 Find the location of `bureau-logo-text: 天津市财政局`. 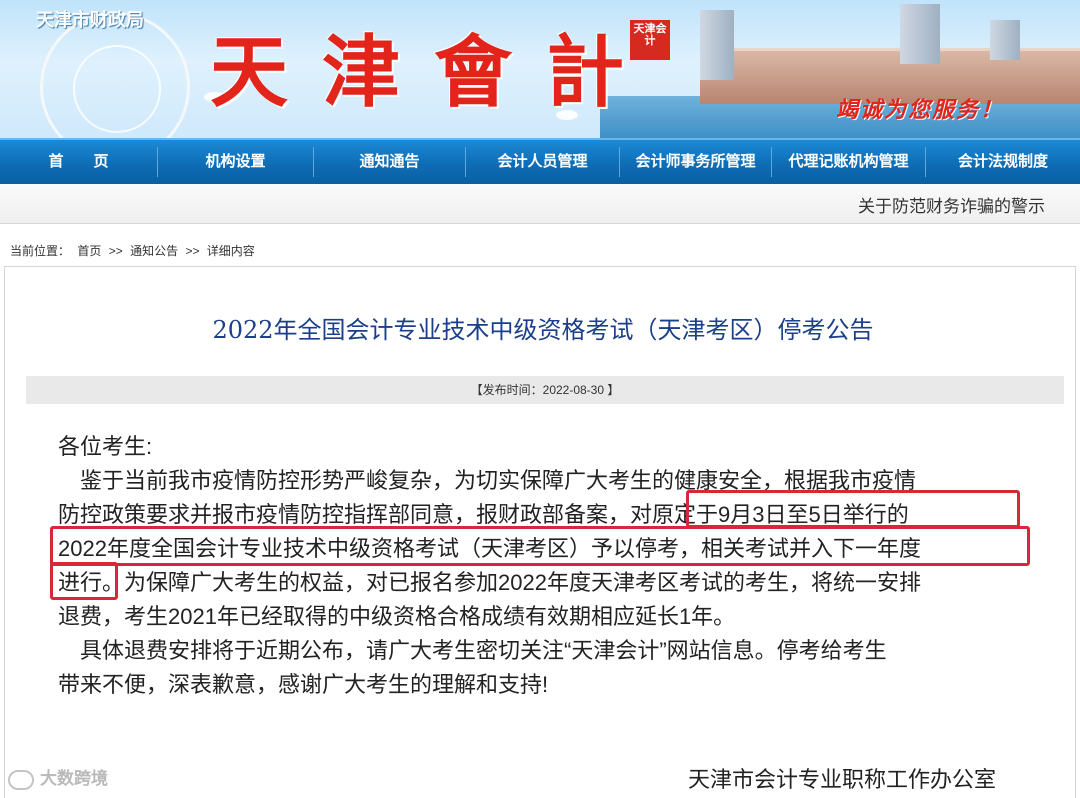

bureau-logo-text: 天津市财政局 is located at coordinates (90, 20).